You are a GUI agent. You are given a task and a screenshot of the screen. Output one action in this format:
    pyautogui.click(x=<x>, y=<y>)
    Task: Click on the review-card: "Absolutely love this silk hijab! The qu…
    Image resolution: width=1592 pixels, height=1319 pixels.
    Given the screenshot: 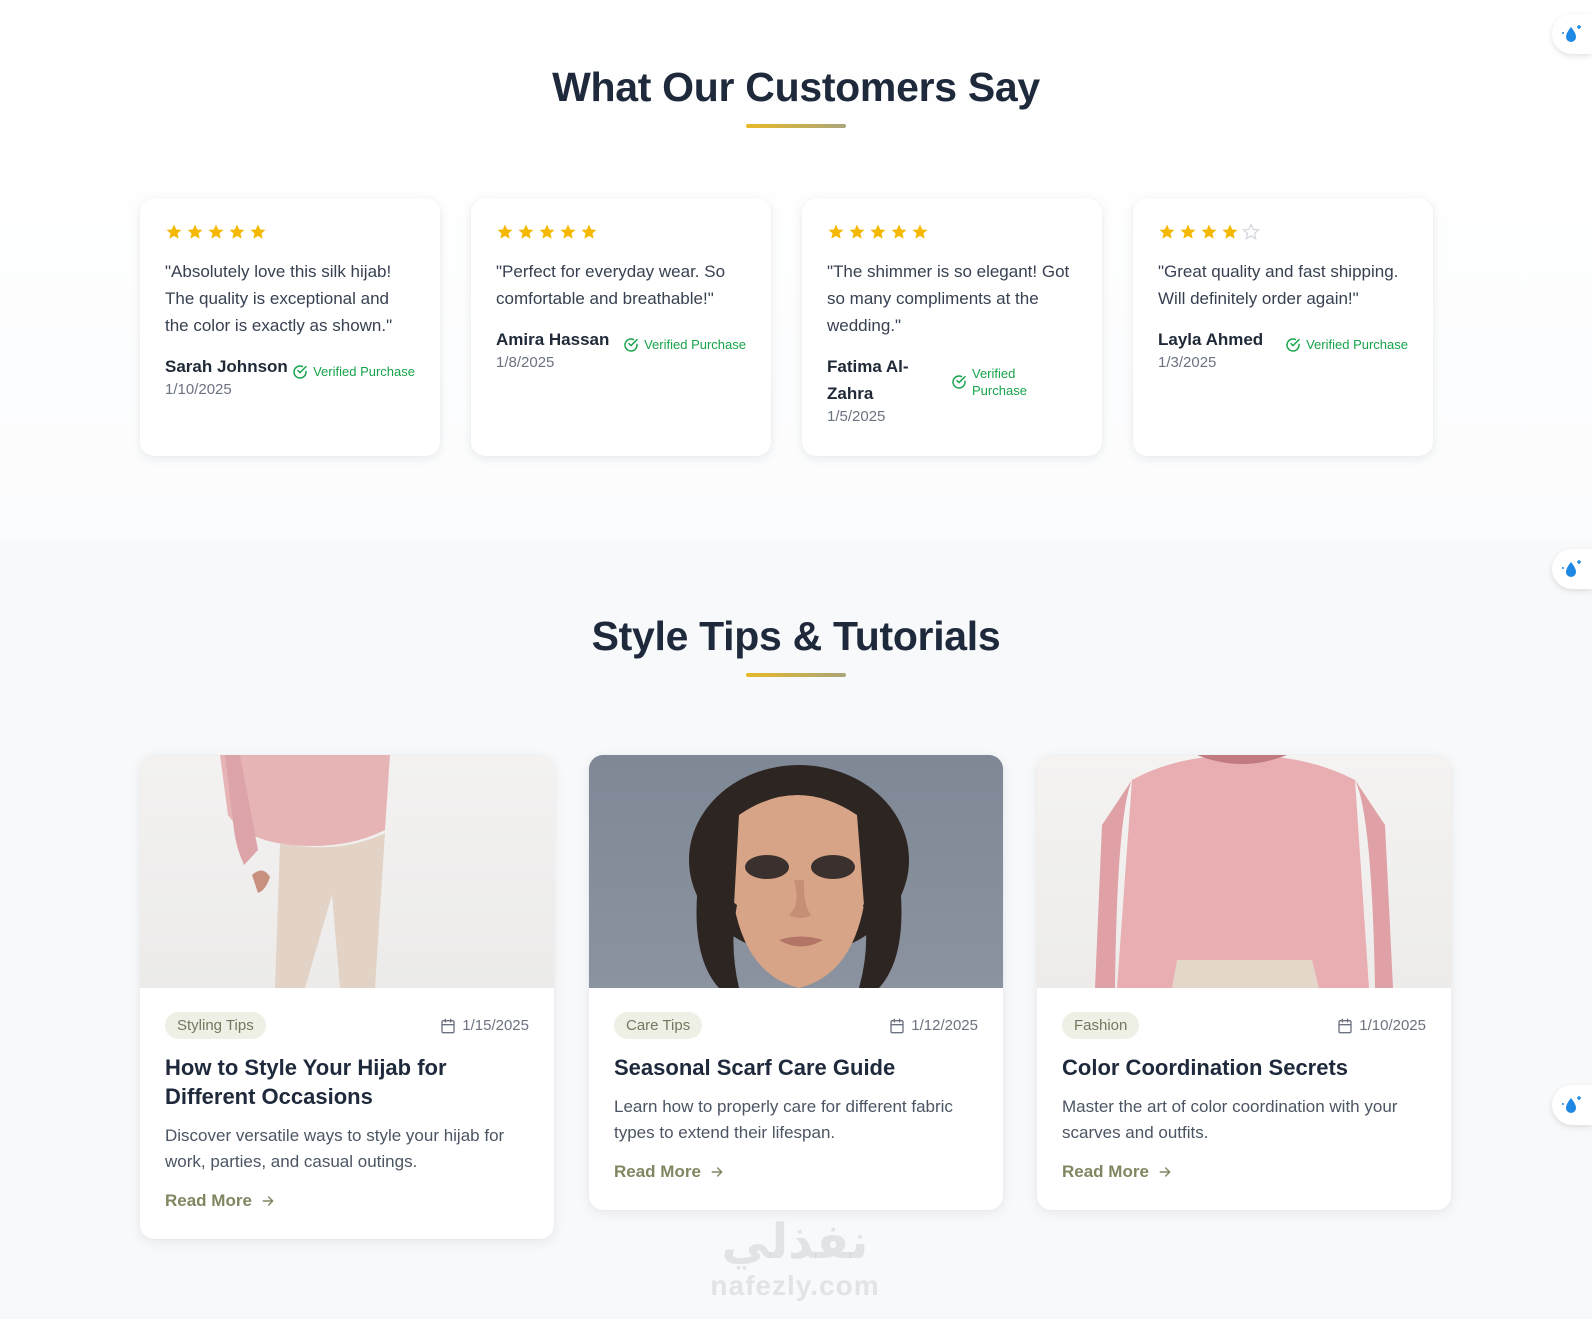 What is the action you would take?
    pyautogui.click(x=290, y=327)
    